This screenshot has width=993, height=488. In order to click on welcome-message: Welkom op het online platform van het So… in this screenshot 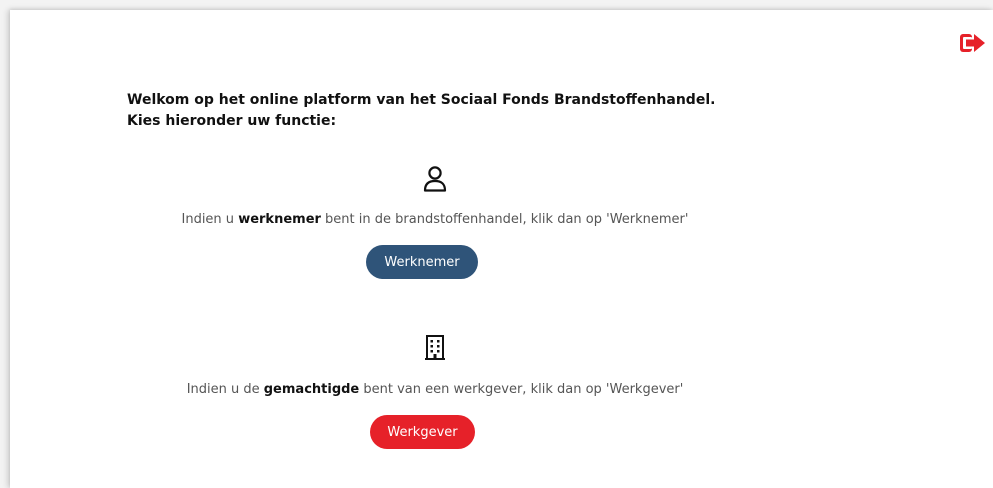, I will do `click(477, 111)`.